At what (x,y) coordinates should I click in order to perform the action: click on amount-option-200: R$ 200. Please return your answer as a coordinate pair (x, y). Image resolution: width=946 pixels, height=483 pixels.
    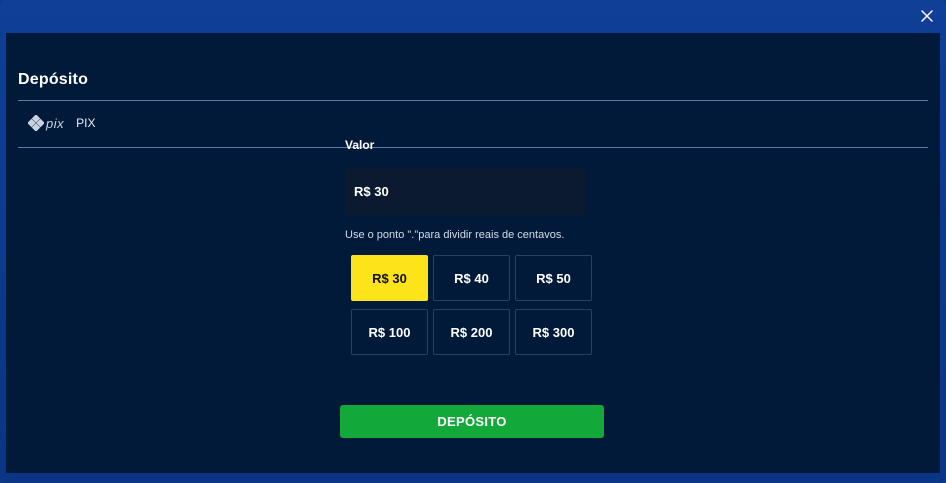
    Looking at the image, I should click on (471, 332).